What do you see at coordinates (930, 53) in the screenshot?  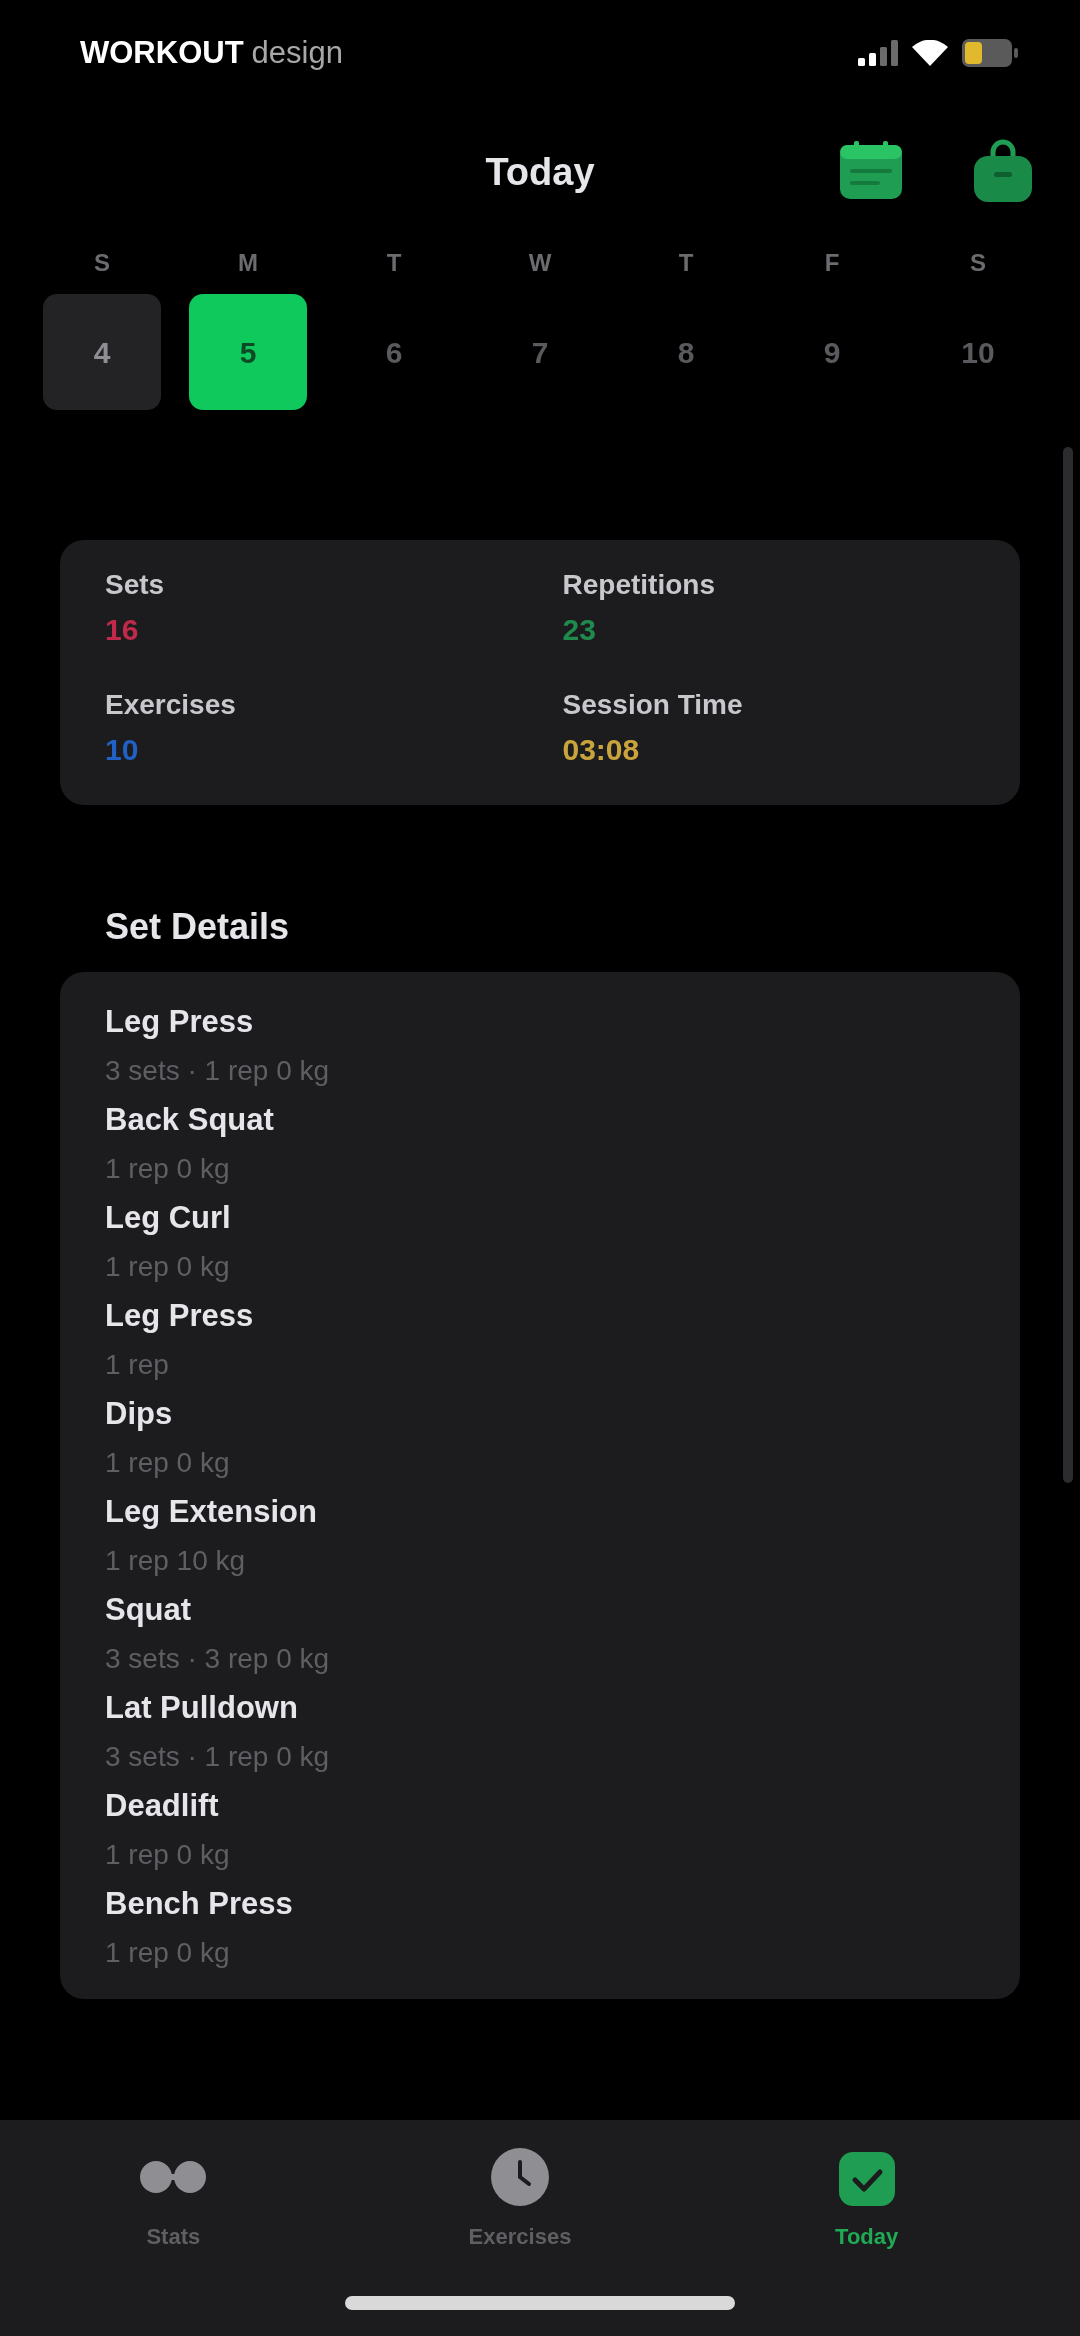 I see `wifi-icon` at bounding box center [930, 53].